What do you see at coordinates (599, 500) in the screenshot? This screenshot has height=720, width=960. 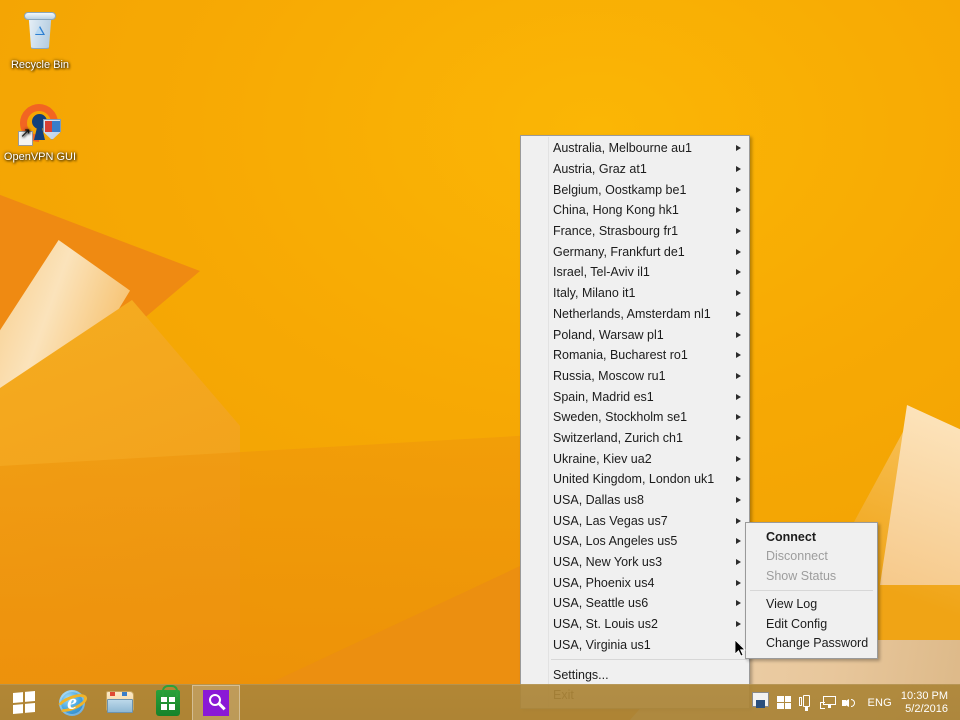 I see `menu-item-label: USA, Dallas us8` at bounding box center [599, 500].